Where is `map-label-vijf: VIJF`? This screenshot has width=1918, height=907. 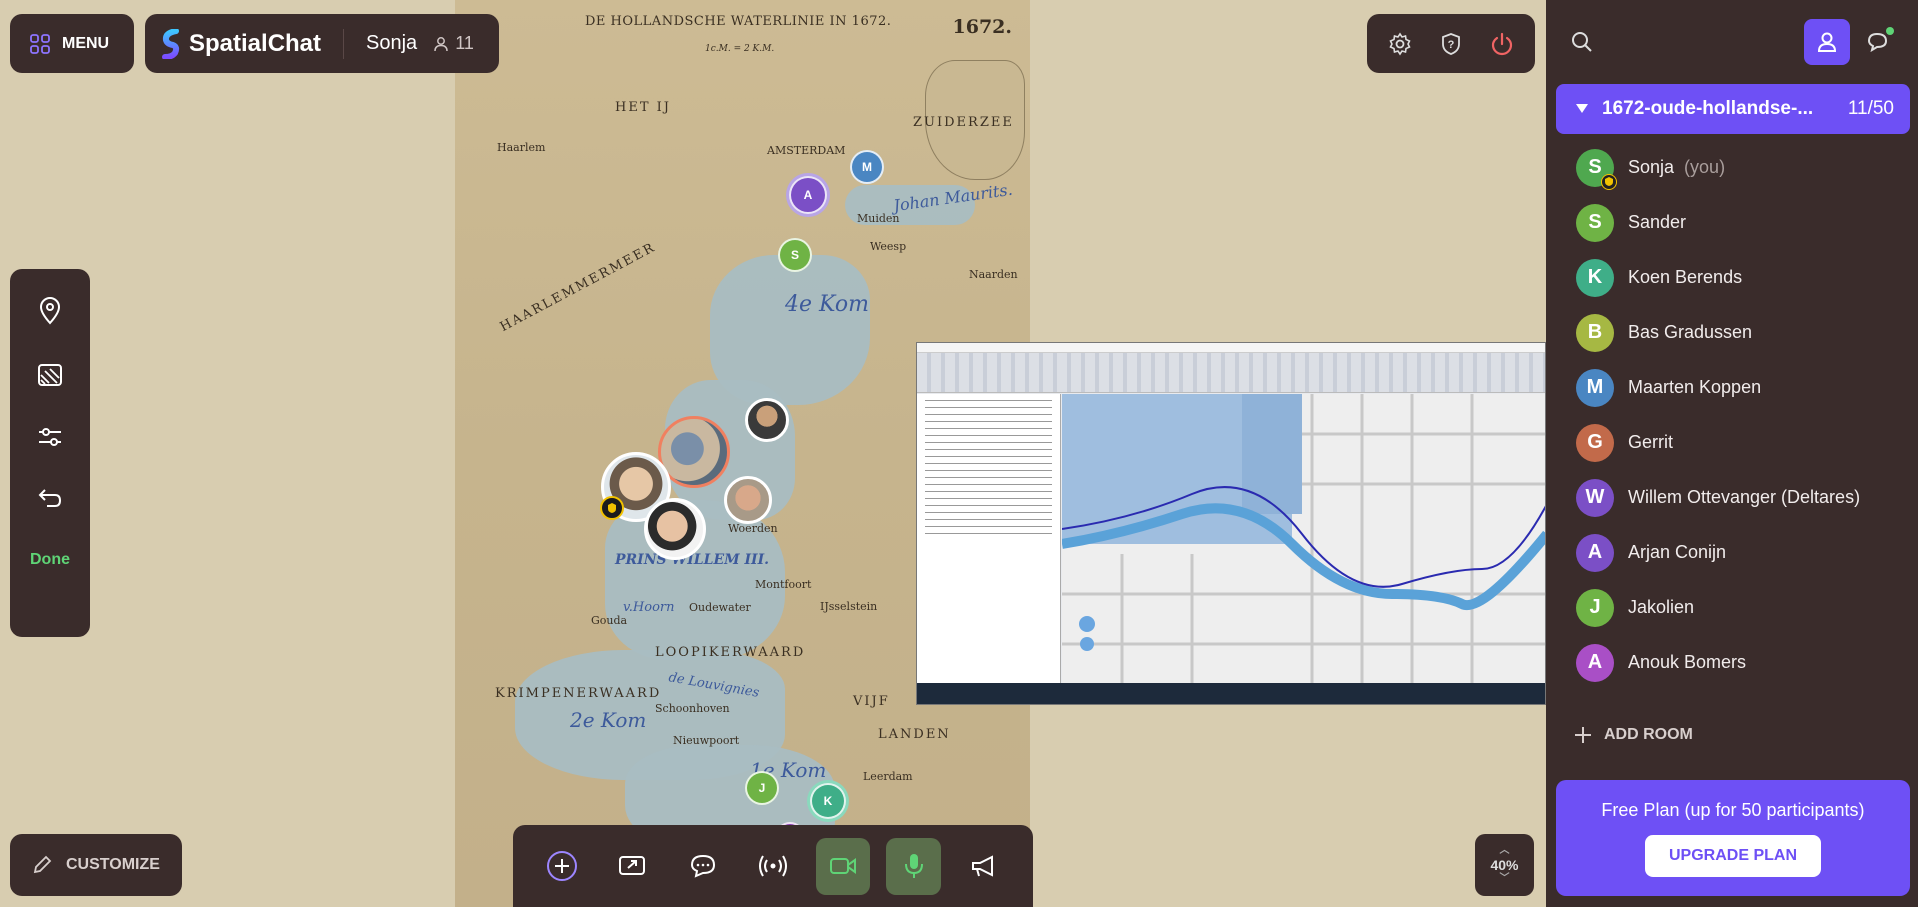 map-label-vijf: VIJF is located at coordinates (871, 701).